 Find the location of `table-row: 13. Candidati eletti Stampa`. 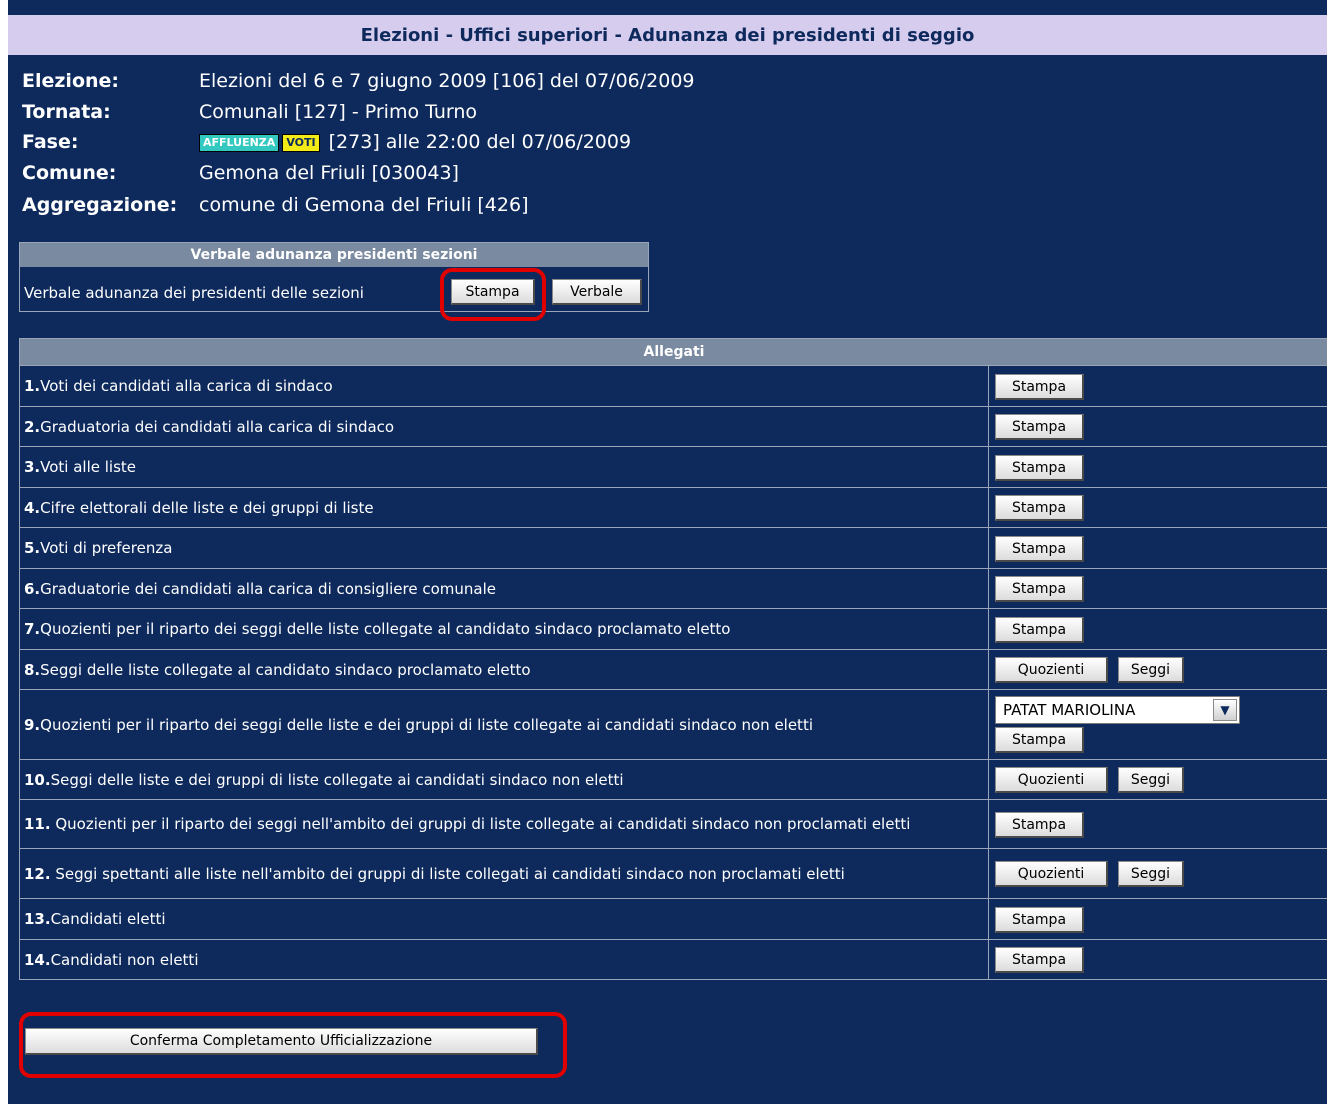

table-row: 13. Candidati eletti Stampa is located at coordinates (673, 918).